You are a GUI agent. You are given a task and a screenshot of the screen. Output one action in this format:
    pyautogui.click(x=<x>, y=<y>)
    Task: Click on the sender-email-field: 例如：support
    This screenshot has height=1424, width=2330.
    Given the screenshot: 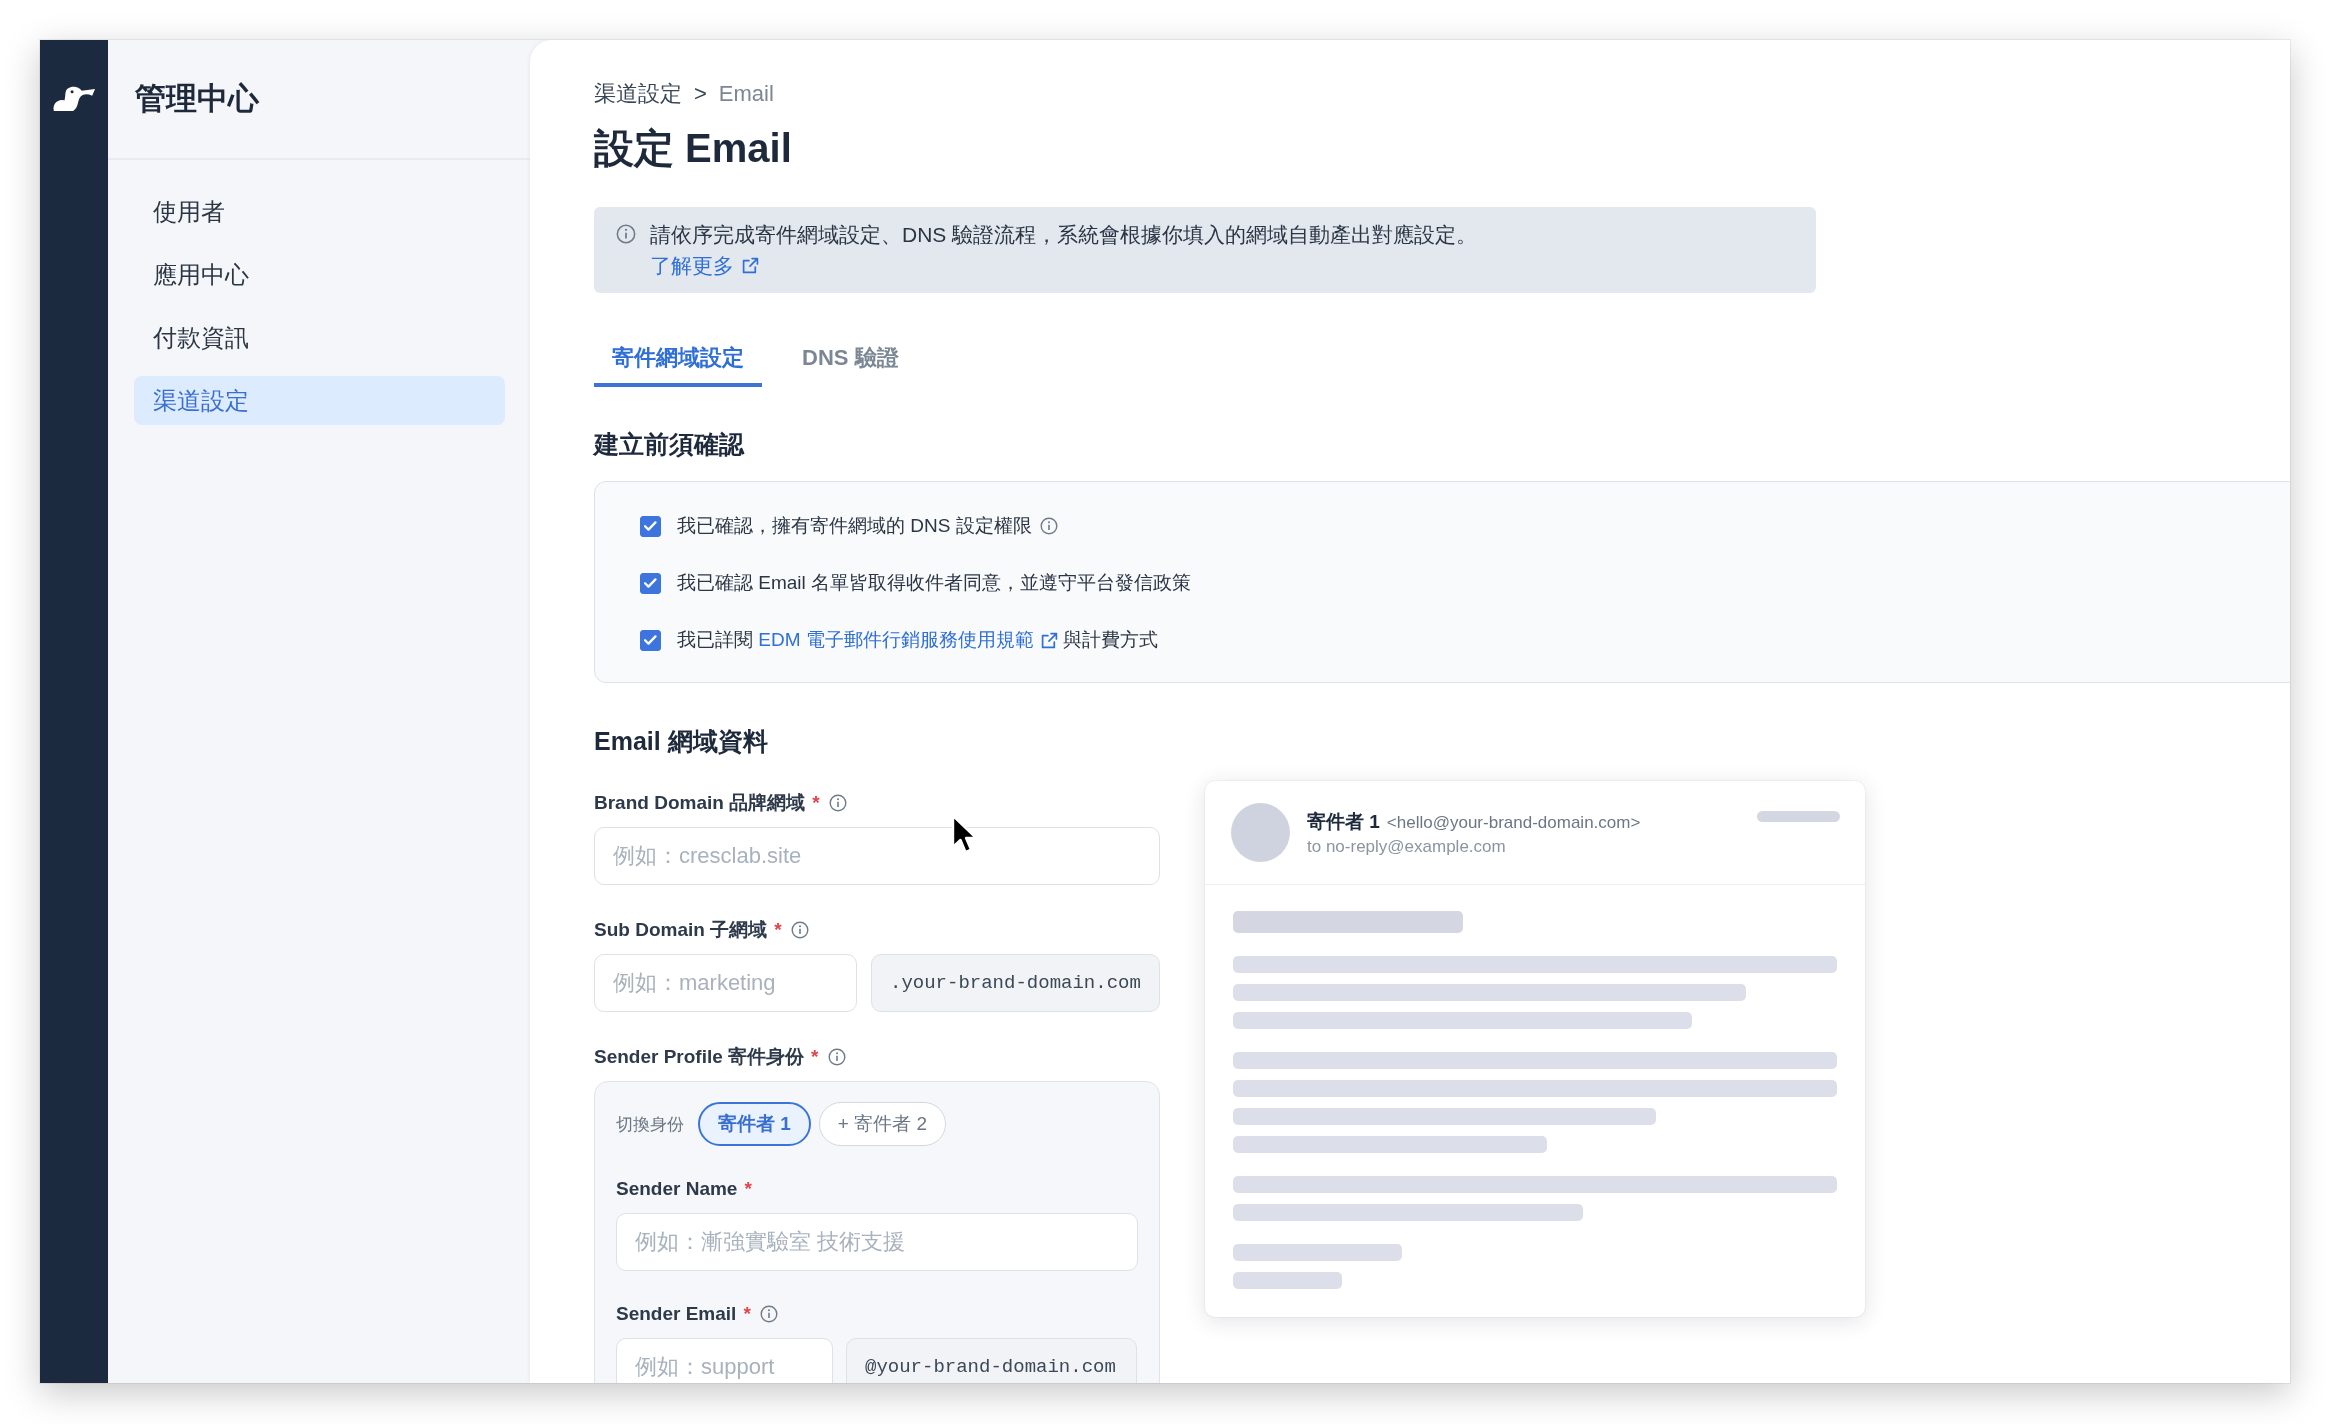 What is the action you would take?
    pyautogui.click(x=724, y=1360)
    